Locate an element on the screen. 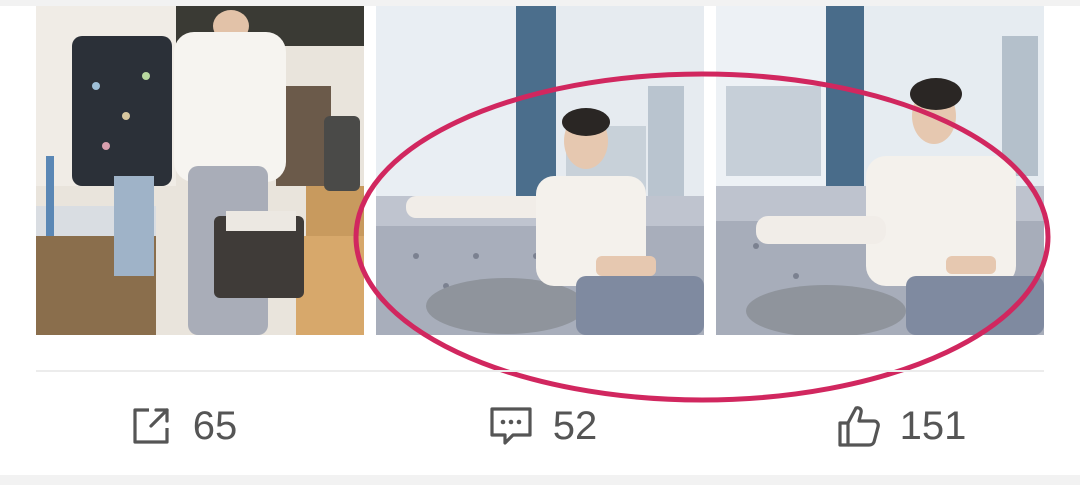  actions-divider is located at coordinates (540, 371).